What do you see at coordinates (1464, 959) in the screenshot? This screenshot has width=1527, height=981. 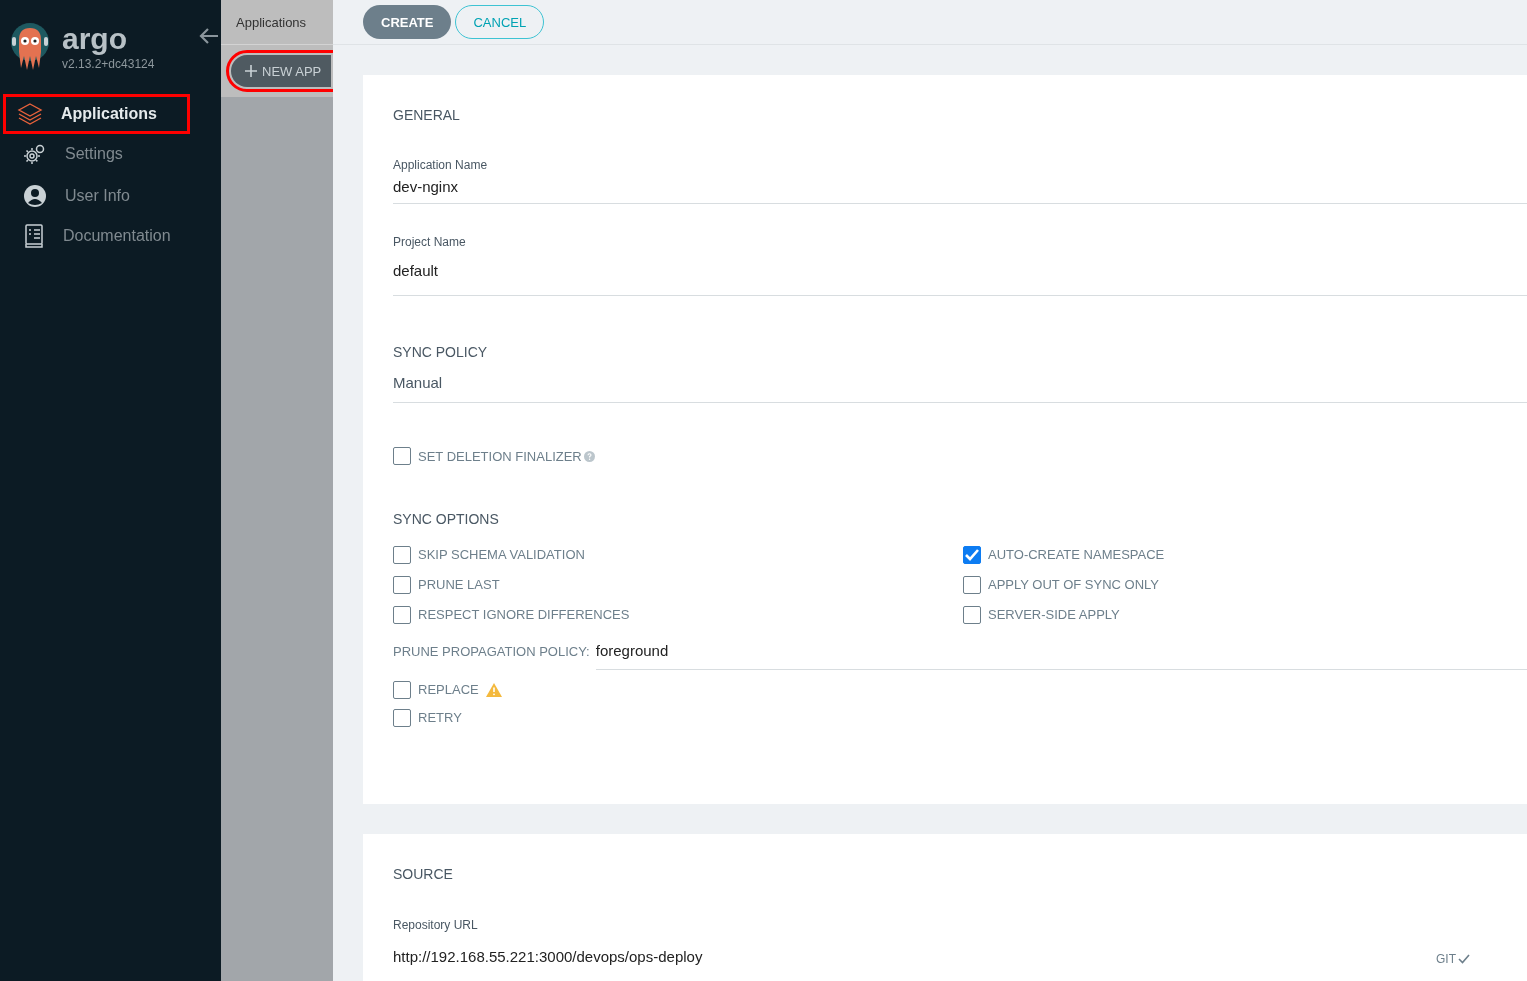 I see `check-icon` at bounding box center [1464, 959].